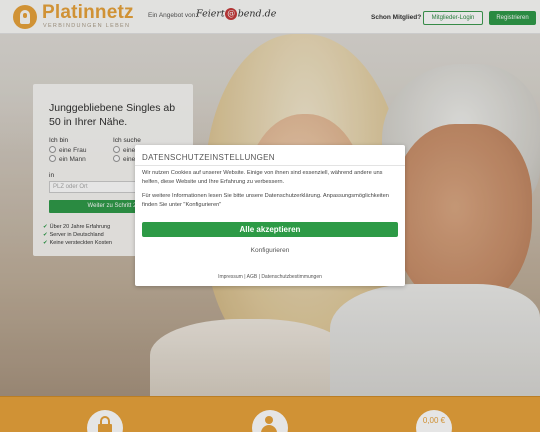 This screenshot has height=432, width=540. Describe the element at coordinates (270, 250) in the screenshot. I see `configure-link: Konfigurieren` at that location.